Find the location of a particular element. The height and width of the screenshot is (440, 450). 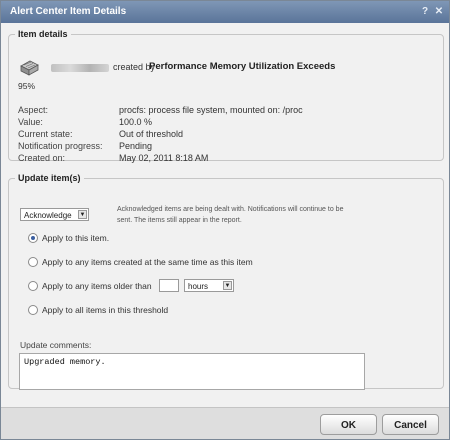

ok-button: OK is located at coordinates (348, 424).